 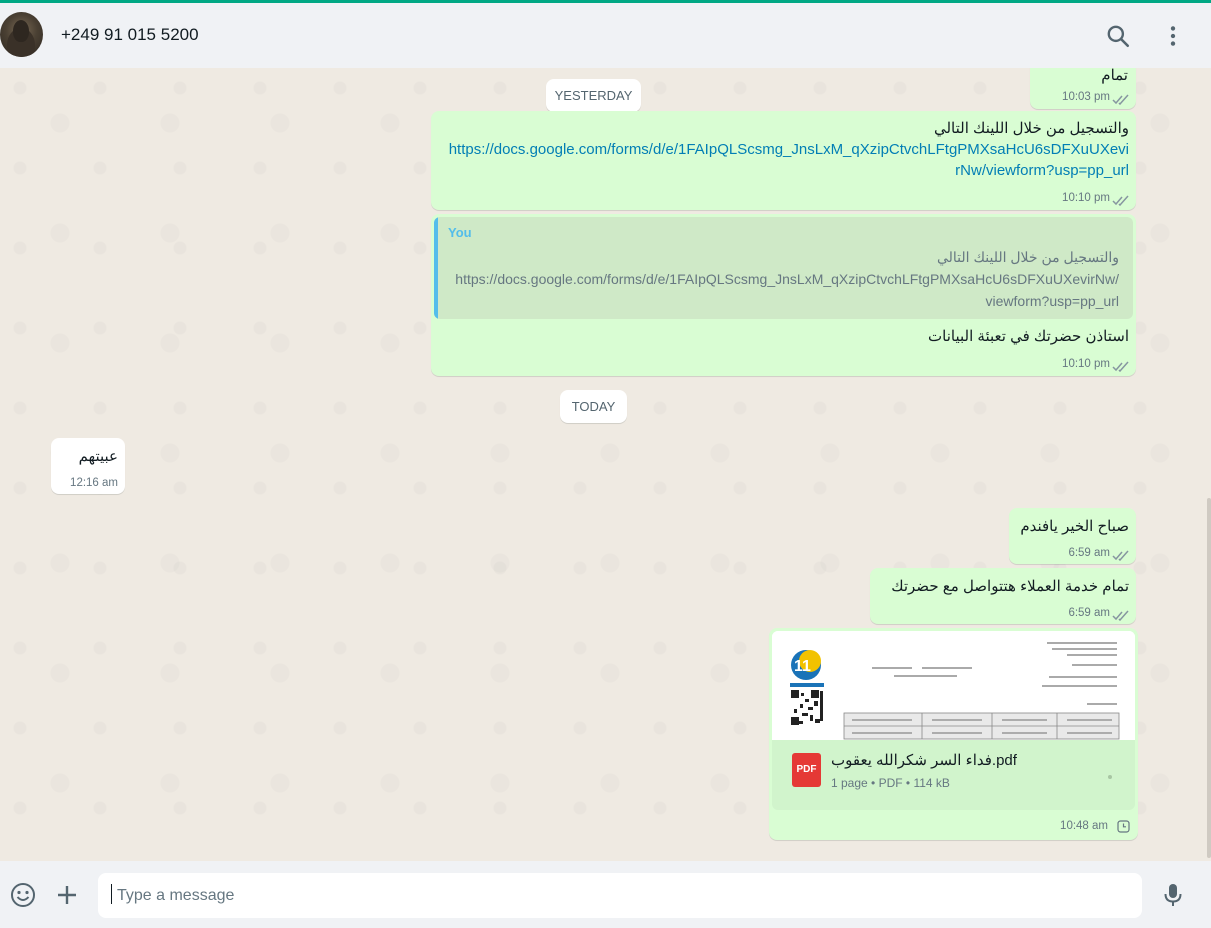 I want to click on message-text: عبيتهم, so click(x=98, y=456).